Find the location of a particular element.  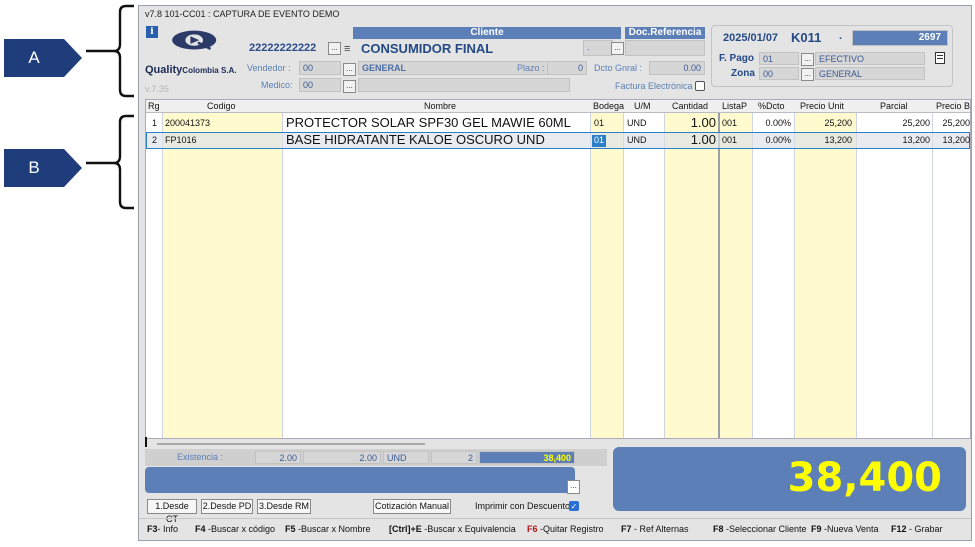

col-nombre: Nombre is located at coordinates (440, 106).